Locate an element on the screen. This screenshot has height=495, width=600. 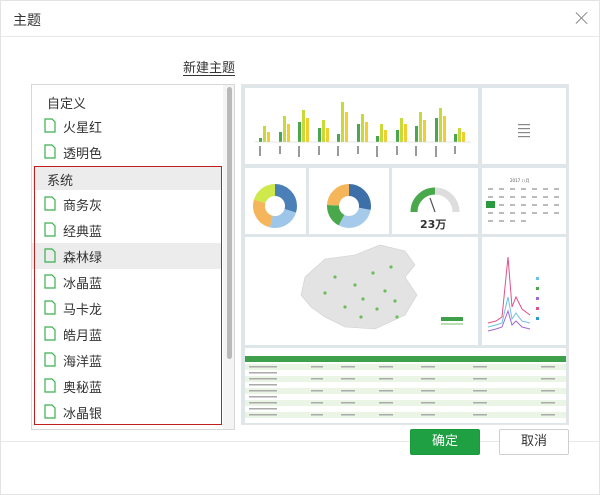
preview-line-chart-graphic is located at coordinates (513, 294).